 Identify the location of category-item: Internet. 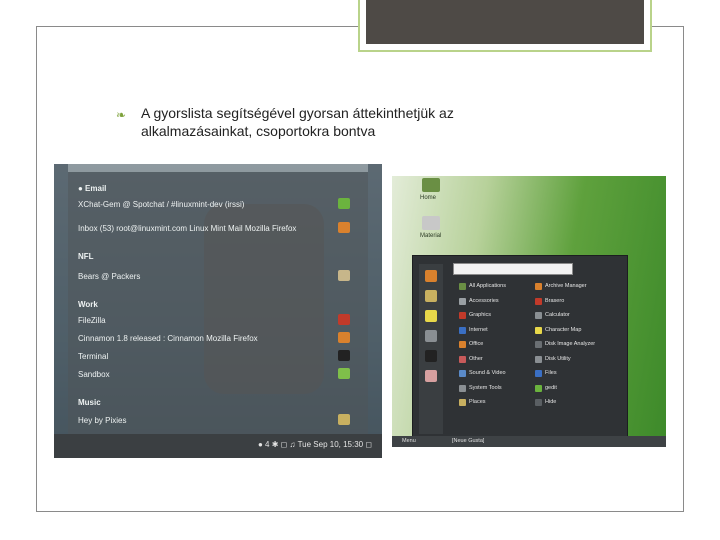
(478, 330).